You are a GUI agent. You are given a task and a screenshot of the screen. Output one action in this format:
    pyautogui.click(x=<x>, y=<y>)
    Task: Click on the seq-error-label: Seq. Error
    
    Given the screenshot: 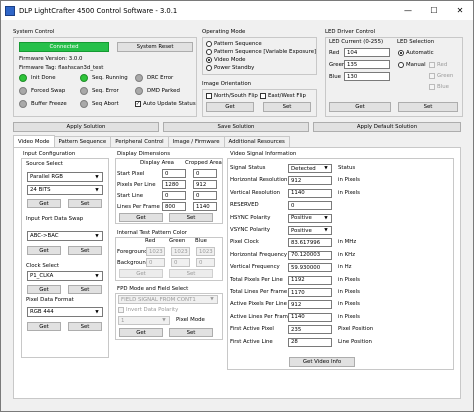 What is the action you would take?
    pyautogui.click(x=105, y=91)
    